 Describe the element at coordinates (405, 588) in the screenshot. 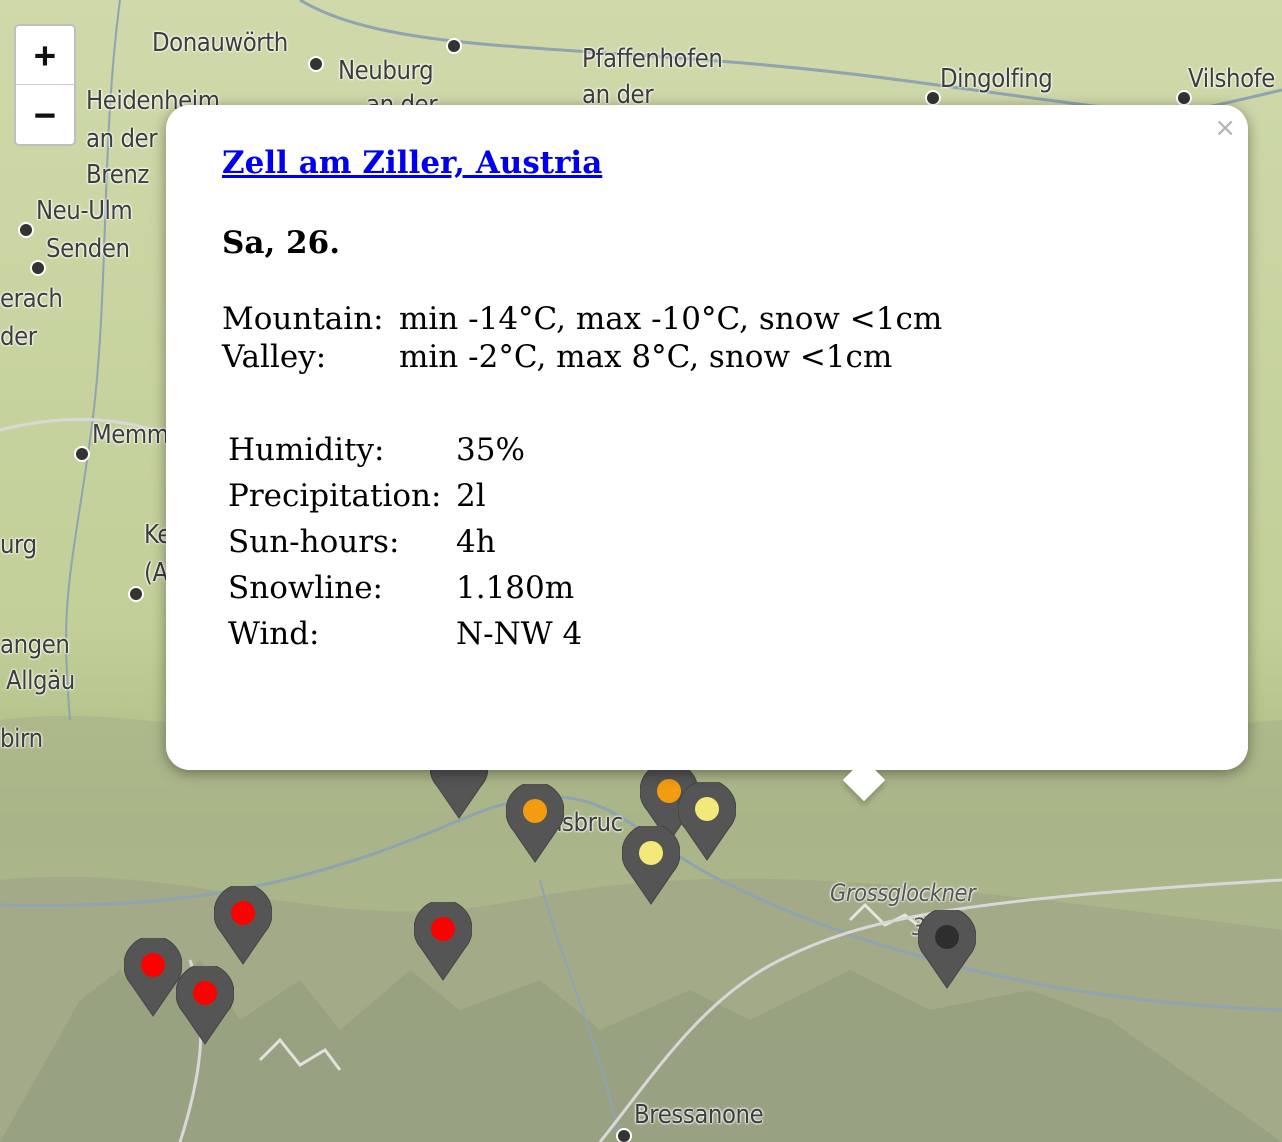

I see `stat-row-snowline: Snowline: 1.180m` at that location.